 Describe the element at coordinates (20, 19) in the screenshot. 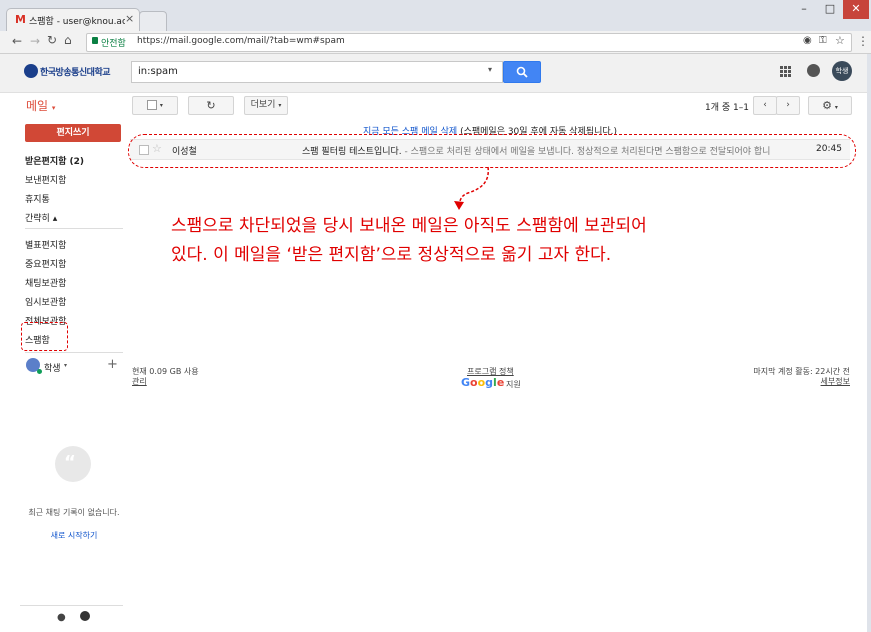

I see `gmail-favicon-icon: M` at that location.